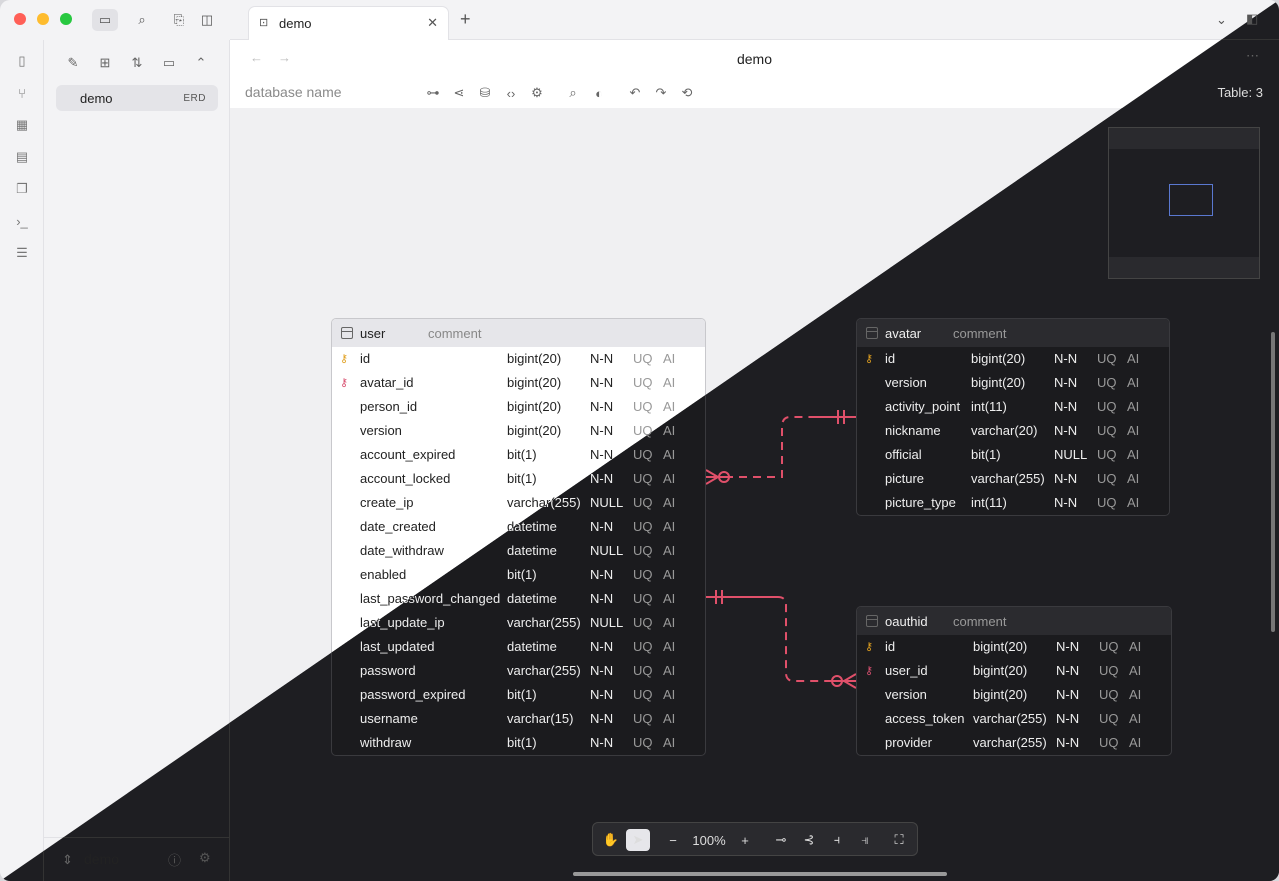 The image size is (1279, 881). I want to click on primary-key-icon: ⚷, so click(869, 647).